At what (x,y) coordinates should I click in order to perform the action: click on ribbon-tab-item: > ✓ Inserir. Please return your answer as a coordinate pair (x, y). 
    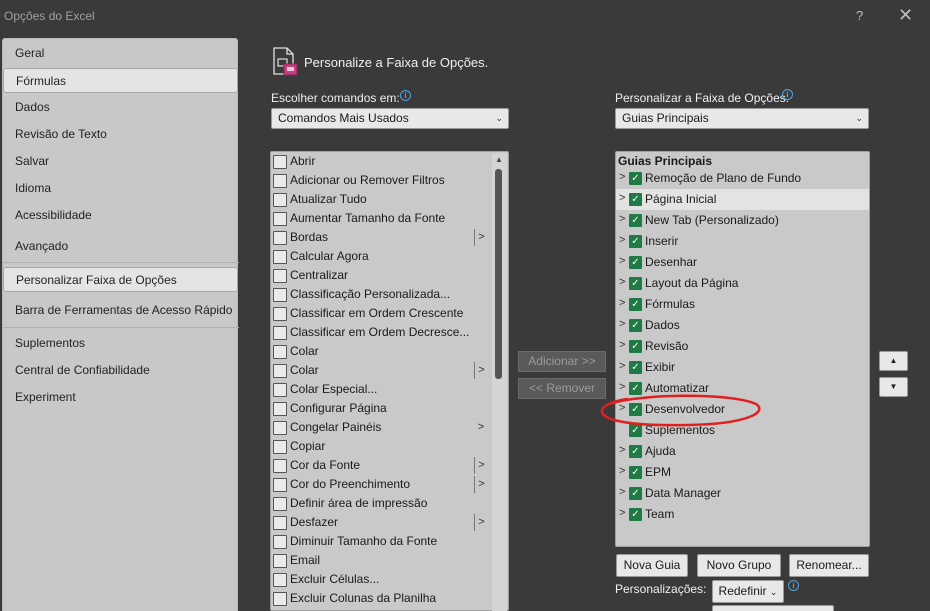
    Looking at the image, I should click on (742, 241).